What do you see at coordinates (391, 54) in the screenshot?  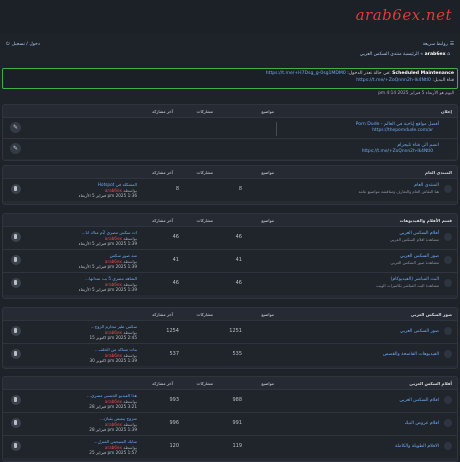 I see `breadcrumb-current: » الرئيسية منتدى السكس العربي` at bounding box center [391, 54].